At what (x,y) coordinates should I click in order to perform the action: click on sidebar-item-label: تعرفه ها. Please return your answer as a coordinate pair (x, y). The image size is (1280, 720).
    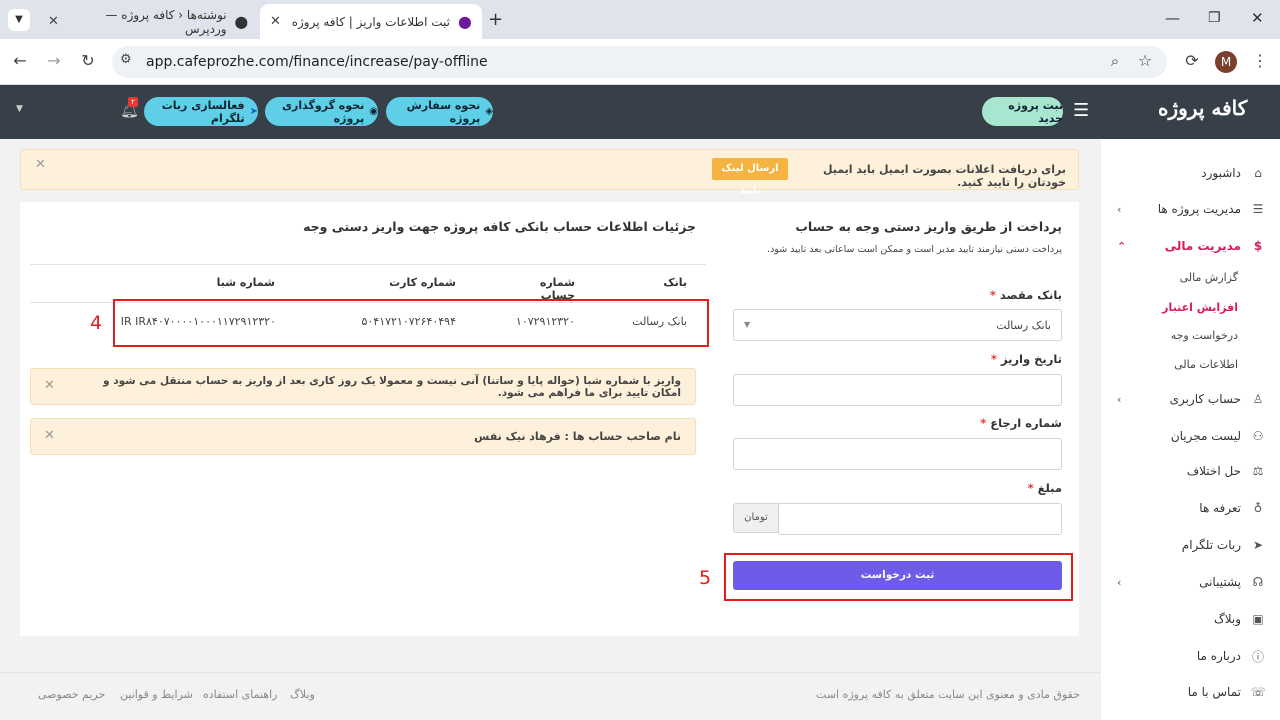
    Looking at the image, I should click on (1220, 508).